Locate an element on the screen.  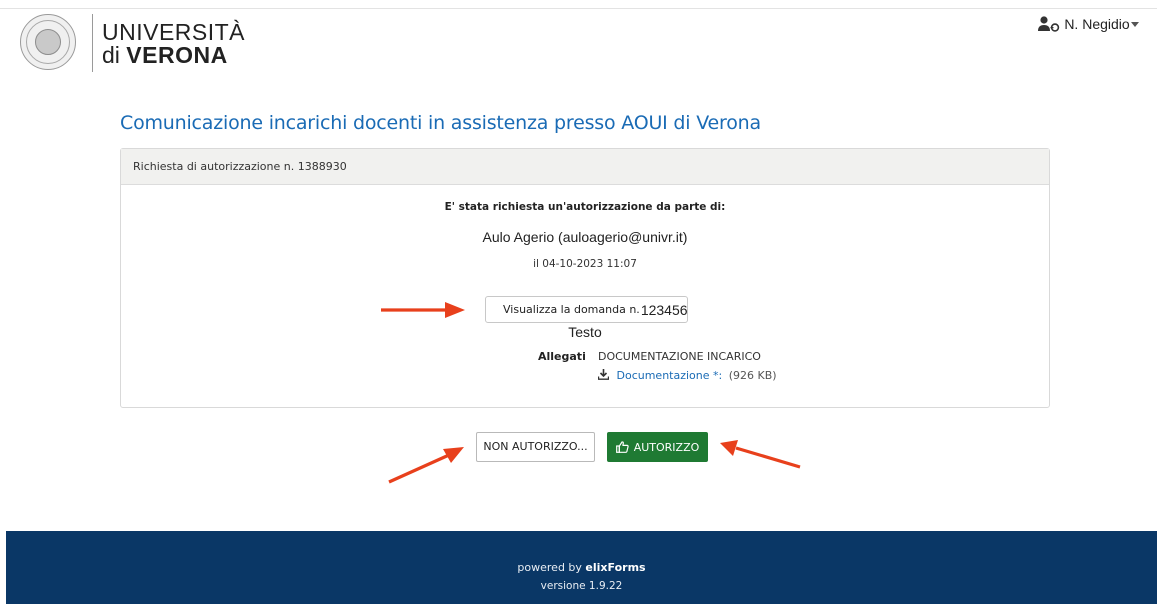
attachment-size: (926 KB) is located at coordinates (752, 375).